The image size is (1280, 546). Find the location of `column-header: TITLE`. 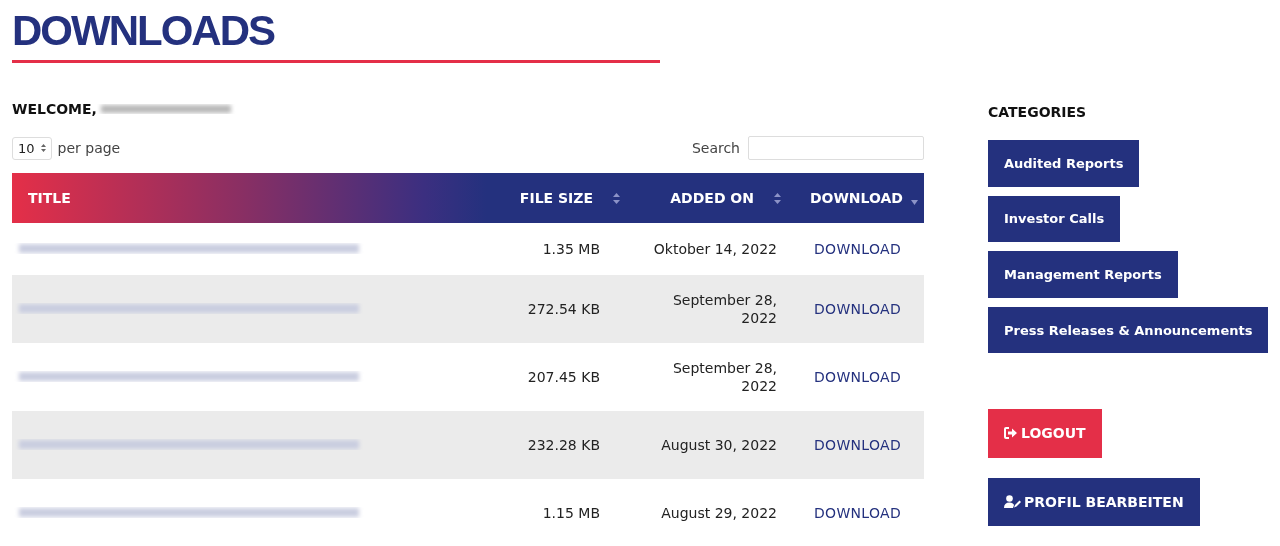

column-header: TITLE is located at coordinates (240, 198).